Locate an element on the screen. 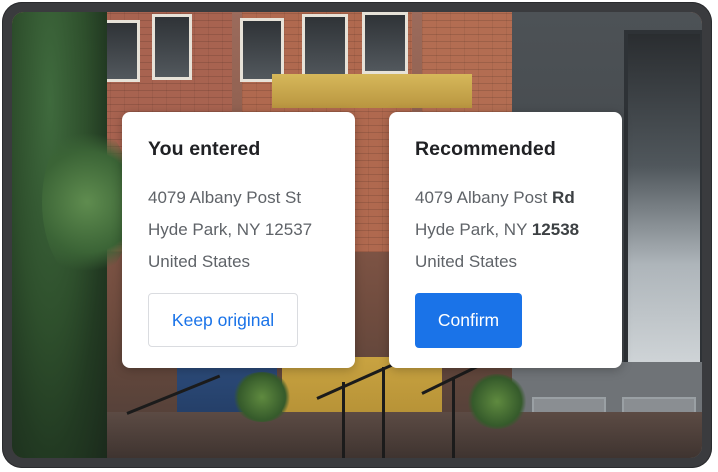 The width and height of the screenshot is (718, 472). recommended-city-line: Hyde Park, NY 12538 is located at coordinates (497, 230).